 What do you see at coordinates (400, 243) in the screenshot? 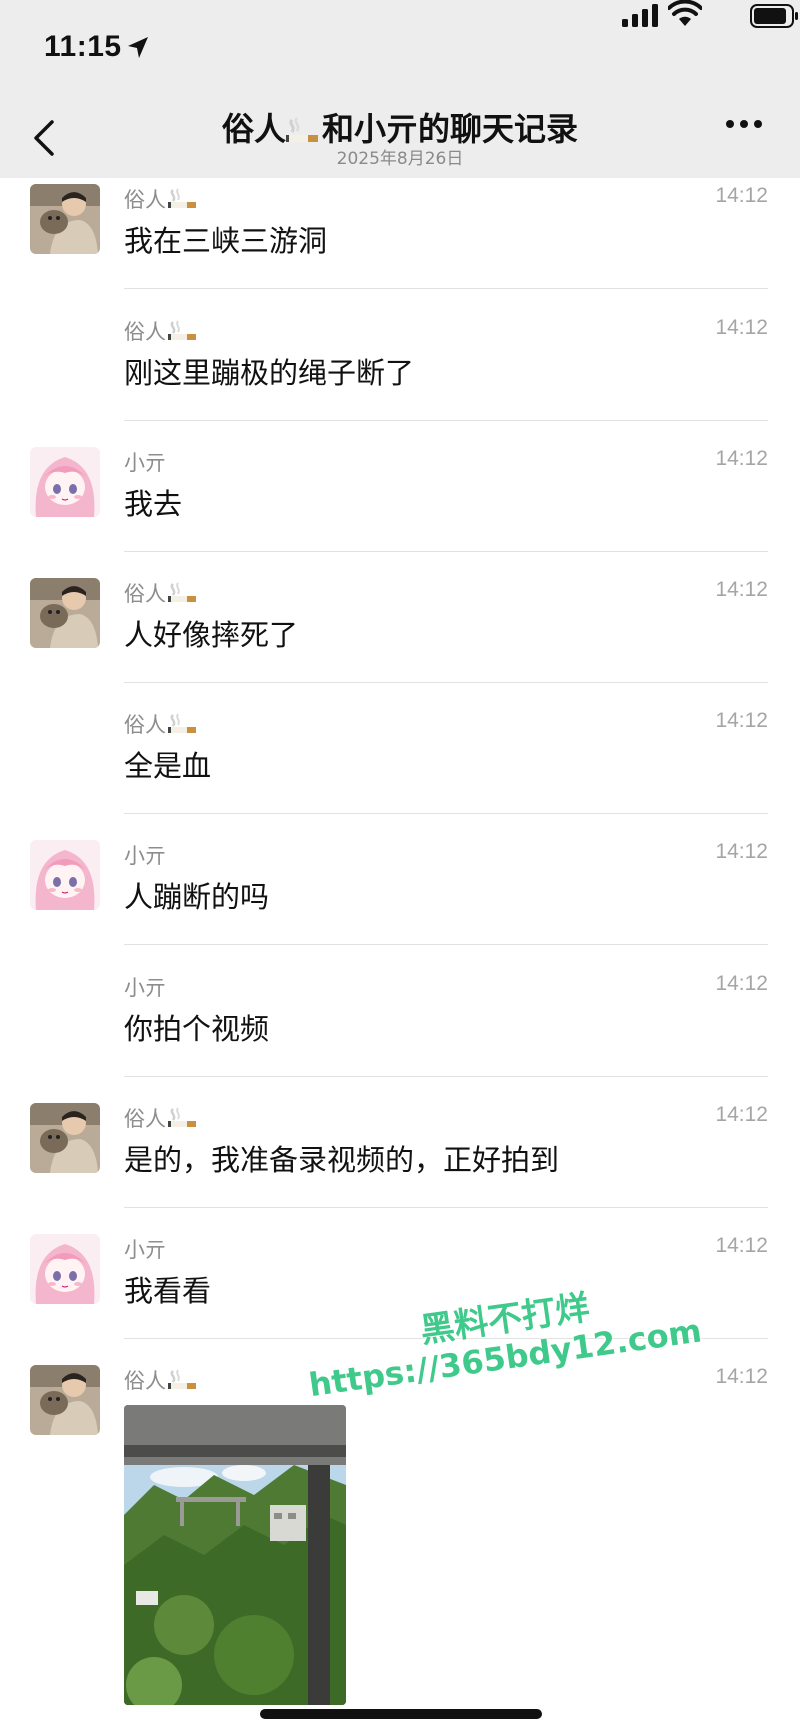
I see `message-row: 俗人 14:12 我在三峡三游洞` at bounding box center [400, 243].